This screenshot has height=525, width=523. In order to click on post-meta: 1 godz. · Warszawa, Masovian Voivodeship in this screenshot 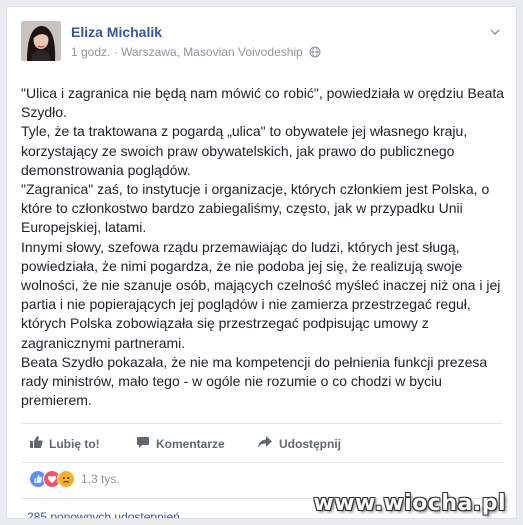, I will do `click(196, 53)`.